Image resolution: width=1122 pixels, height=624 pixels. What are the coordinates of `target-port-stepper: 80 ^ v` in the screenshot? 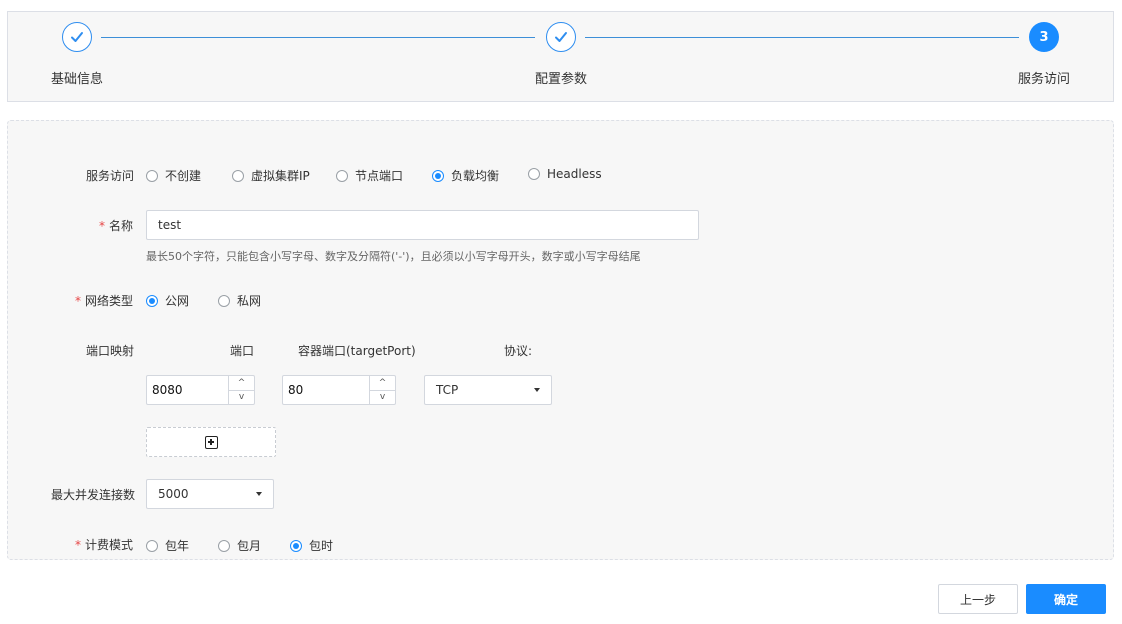 It's located at (339, 390).